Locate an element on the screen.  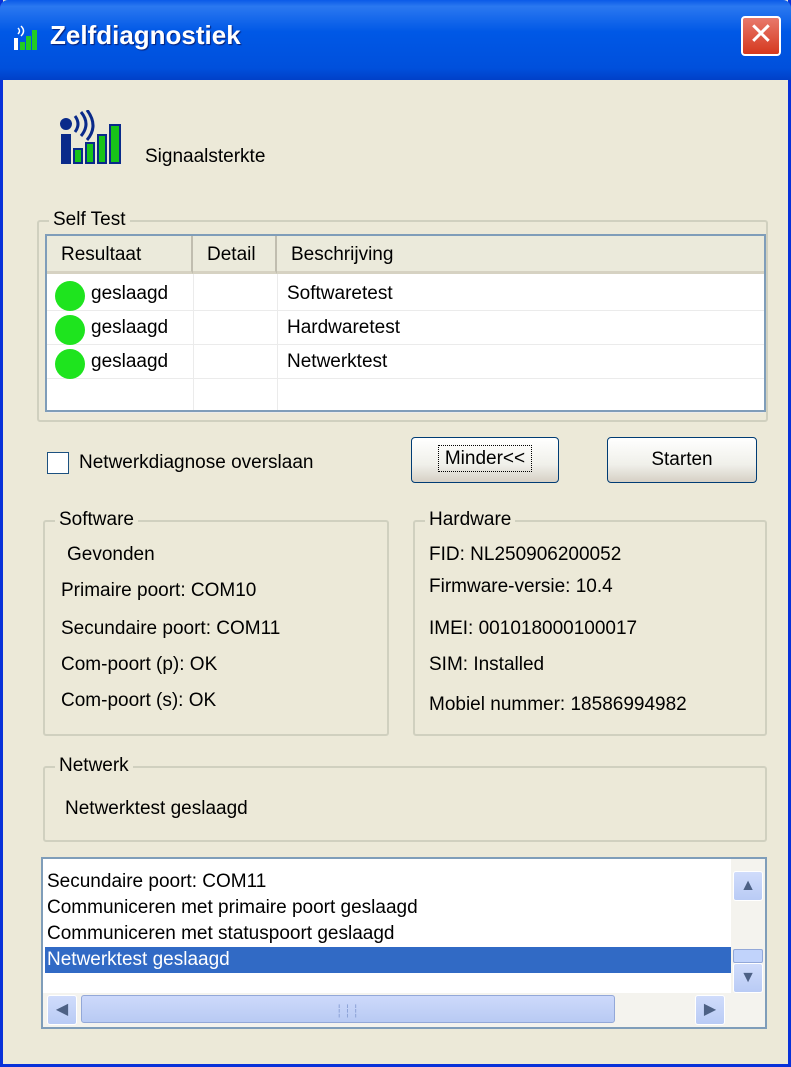
secondary-port: Secundaire poort: COM11 is located at coordinates (171, 628).